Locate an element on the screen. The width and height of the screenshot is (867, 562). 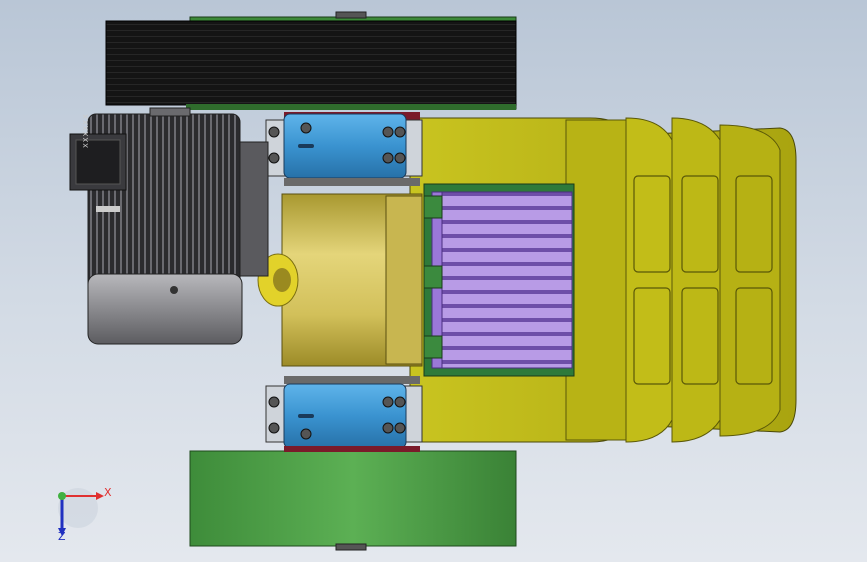
crusher-rotor is located at coordinates (499, 280).